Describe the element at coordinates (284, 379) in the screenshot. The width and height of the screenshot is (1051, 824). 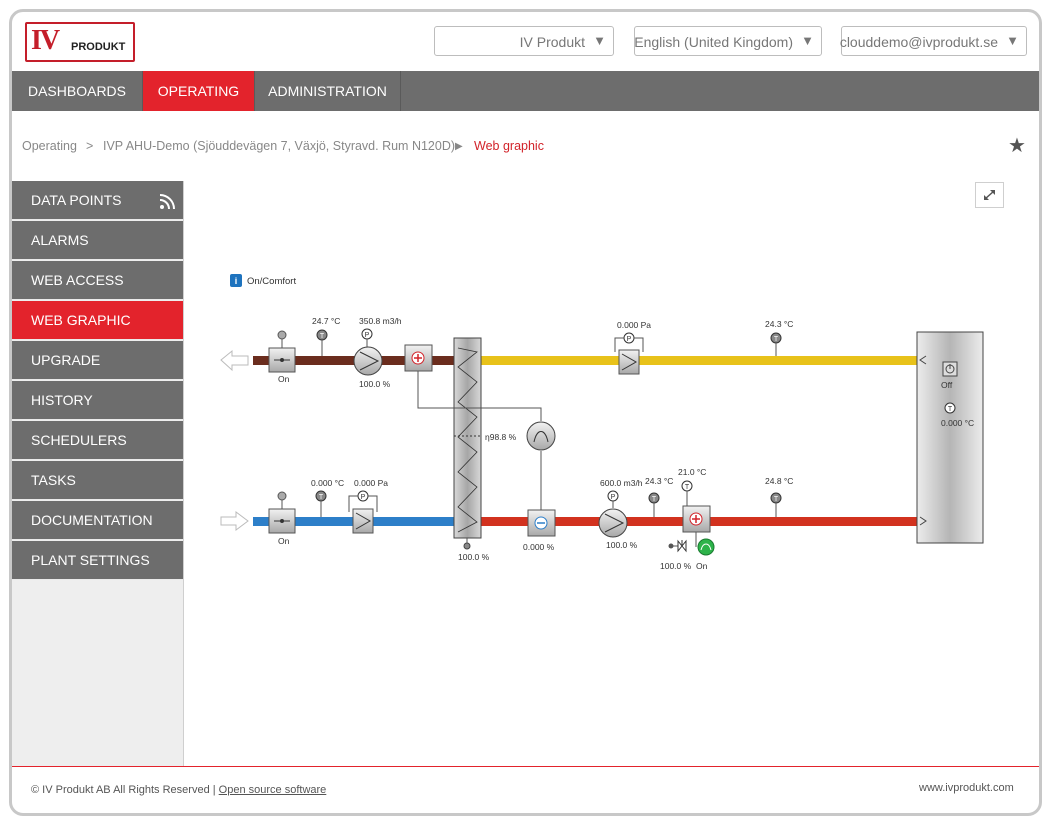
I see `exhaust-damper-state: On` at that location.